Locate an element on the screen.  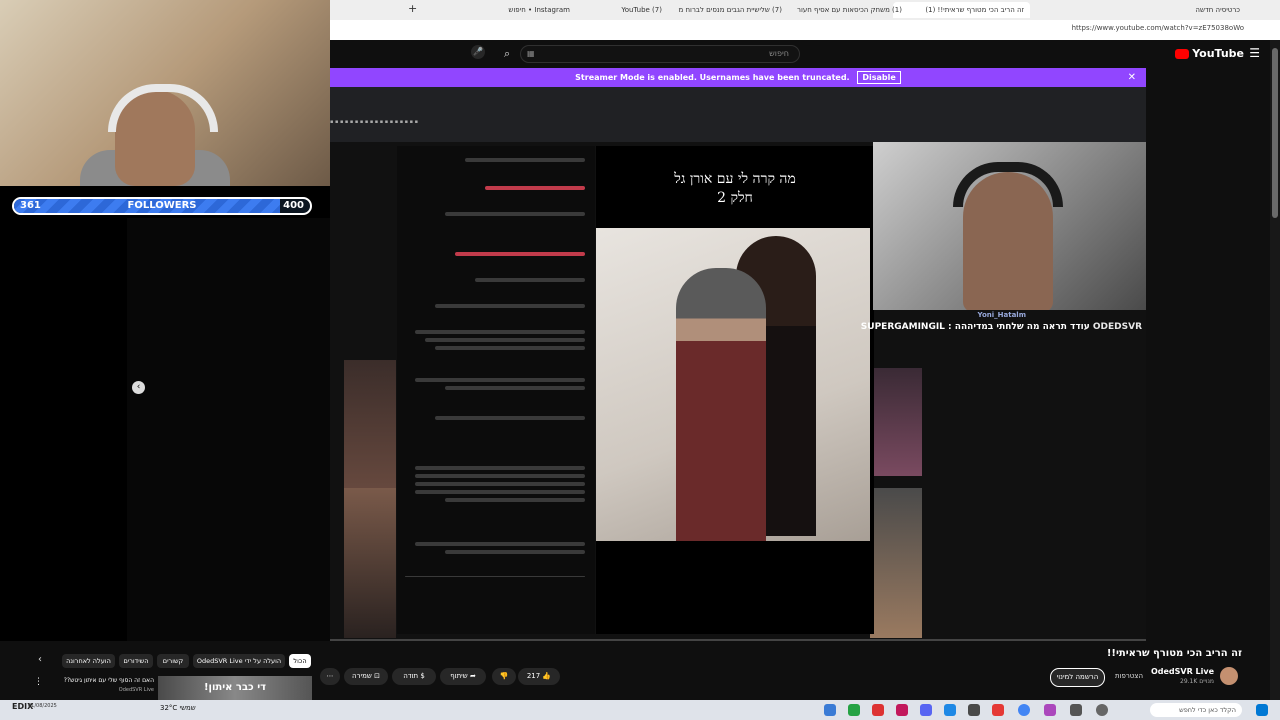
chip-uploaded-by: OdedSVR Live הועלה על ידי is located at coordinates (239, 661).